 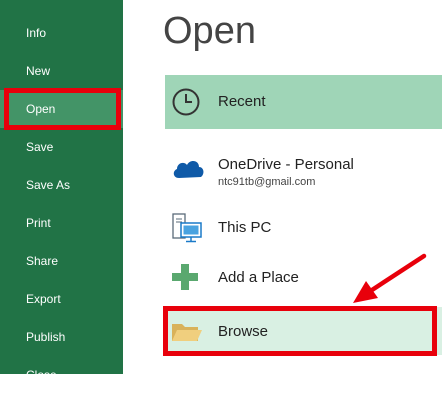 What do you see at coordinates (41, 109) in the screenshot?
I see `sidebar-item-label: Open` at bounding box center [41, 109].